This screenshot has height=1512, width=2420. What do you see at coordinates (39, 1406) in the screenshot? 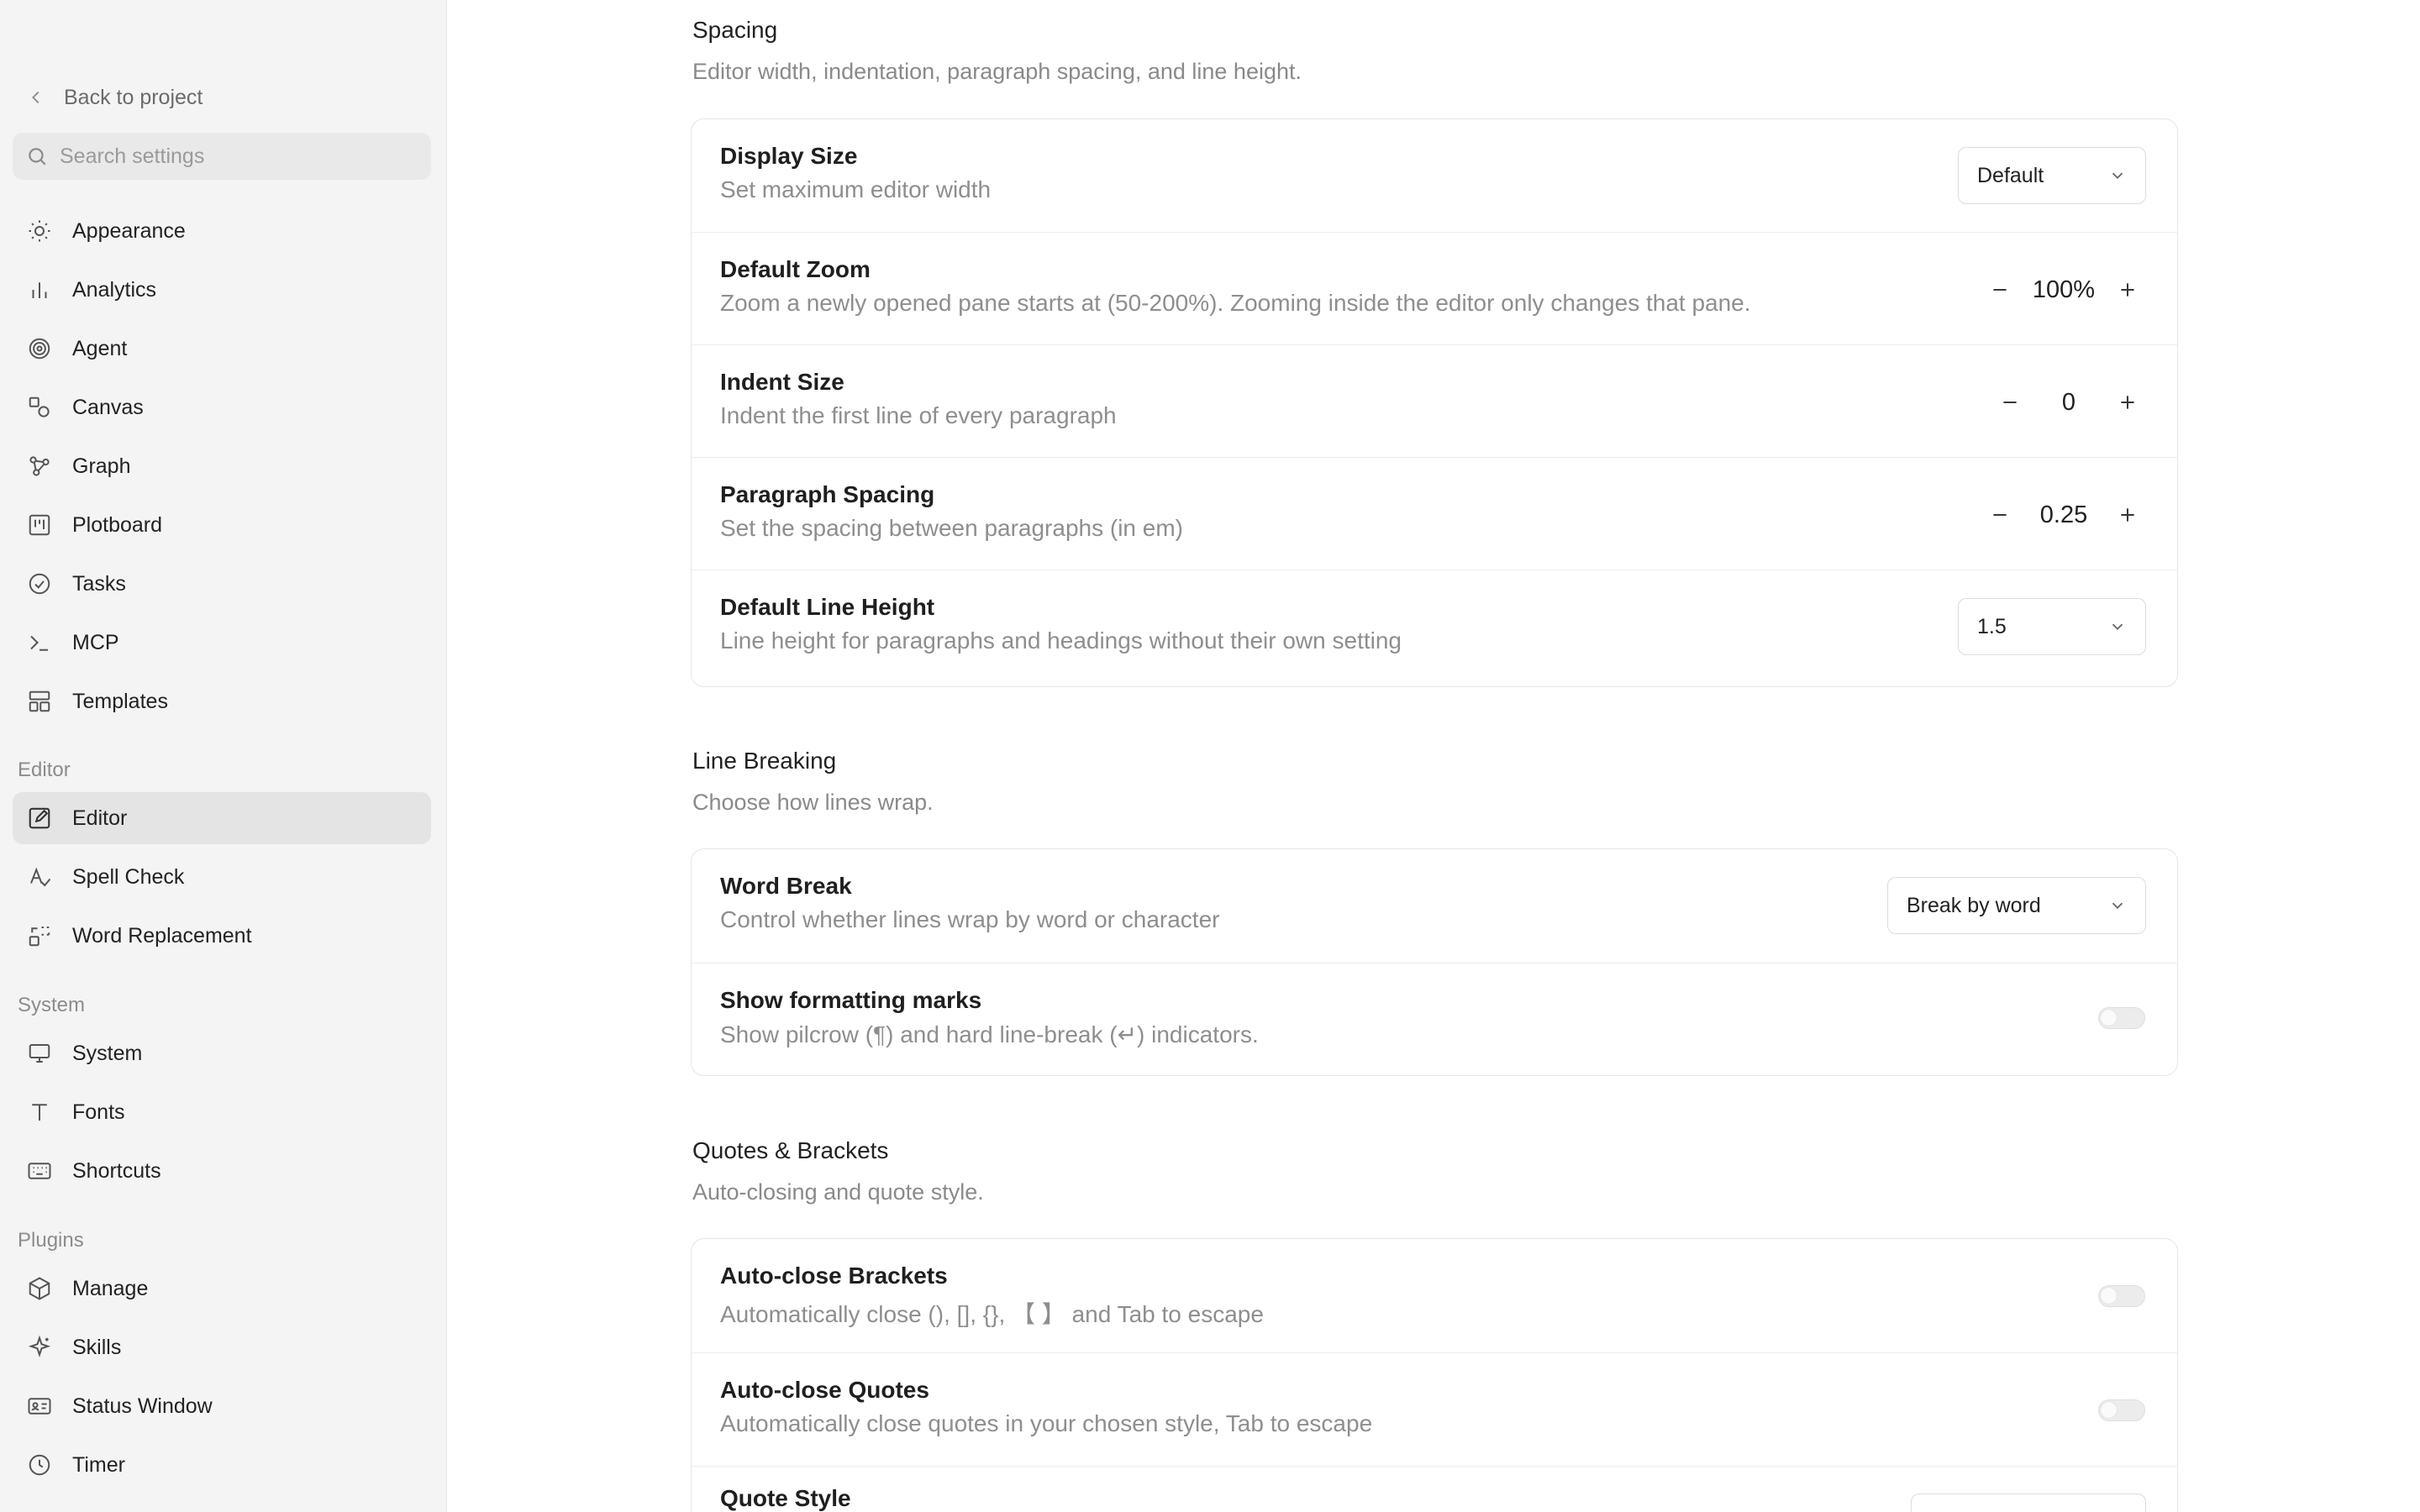
I see `id-card-icon` at bounding box center [39, 1406].